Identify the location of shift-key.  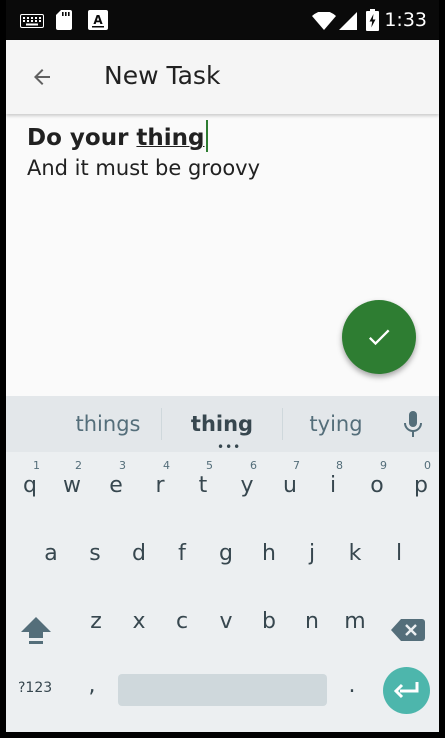
(36, 630).